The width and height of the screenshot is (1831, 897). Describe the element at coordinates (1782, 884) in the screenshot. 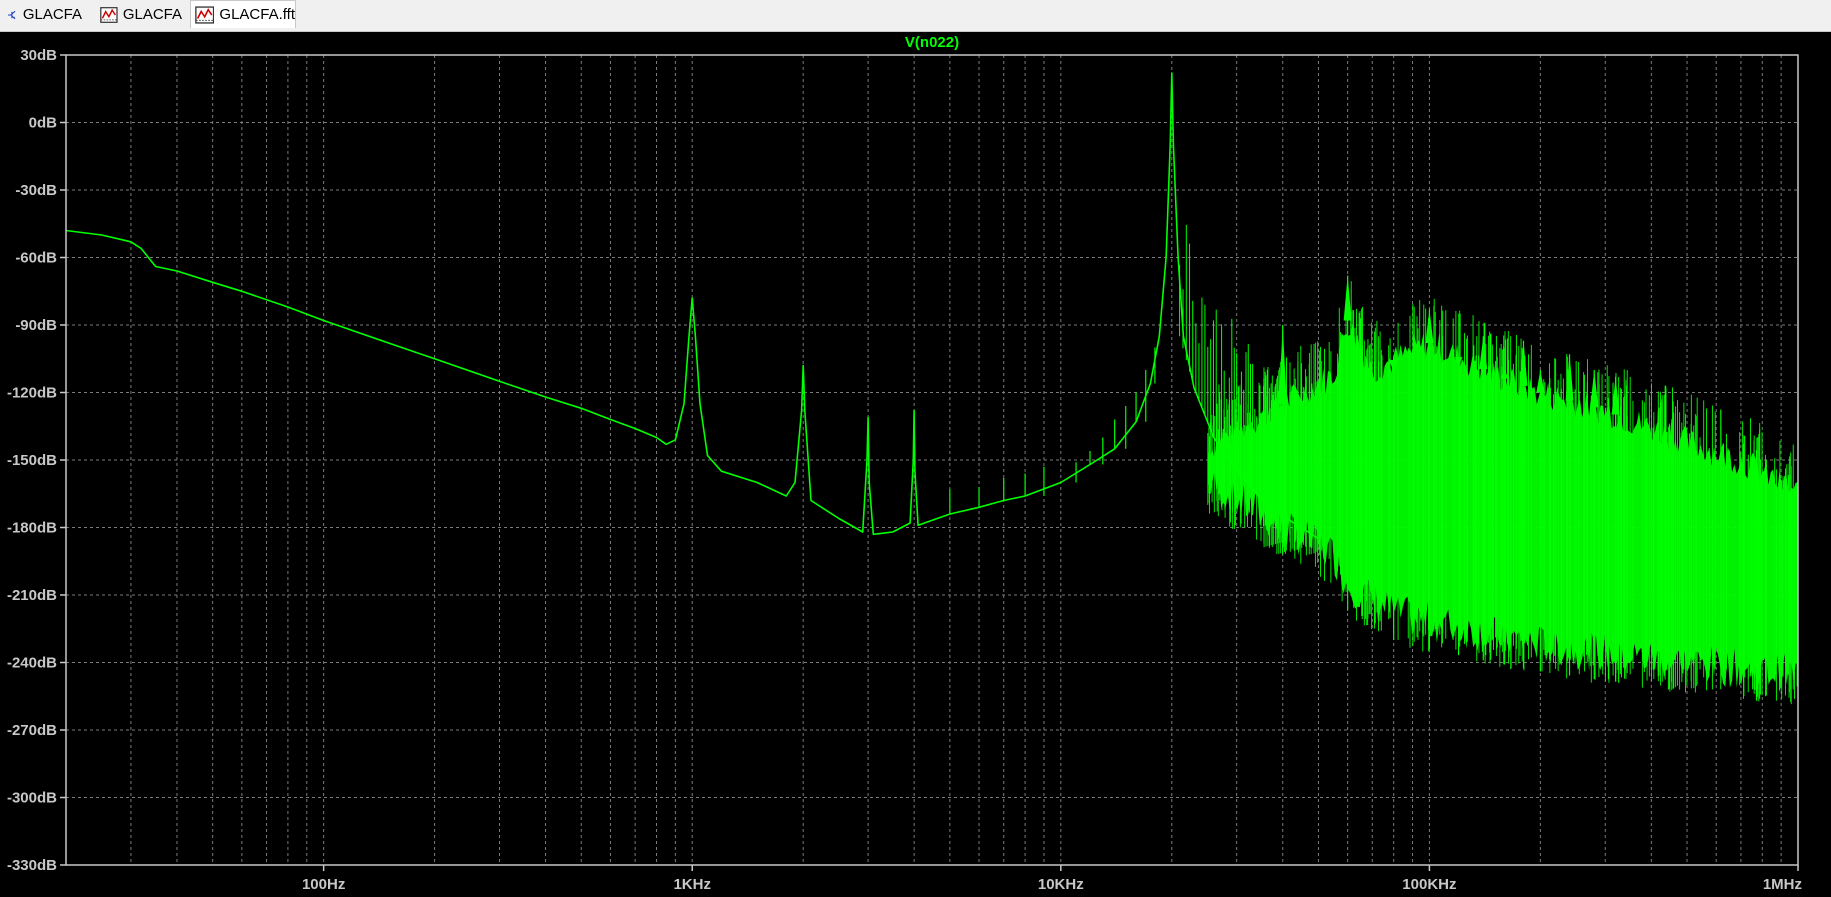

I see `x-tick-label: 1MHz` at that location.